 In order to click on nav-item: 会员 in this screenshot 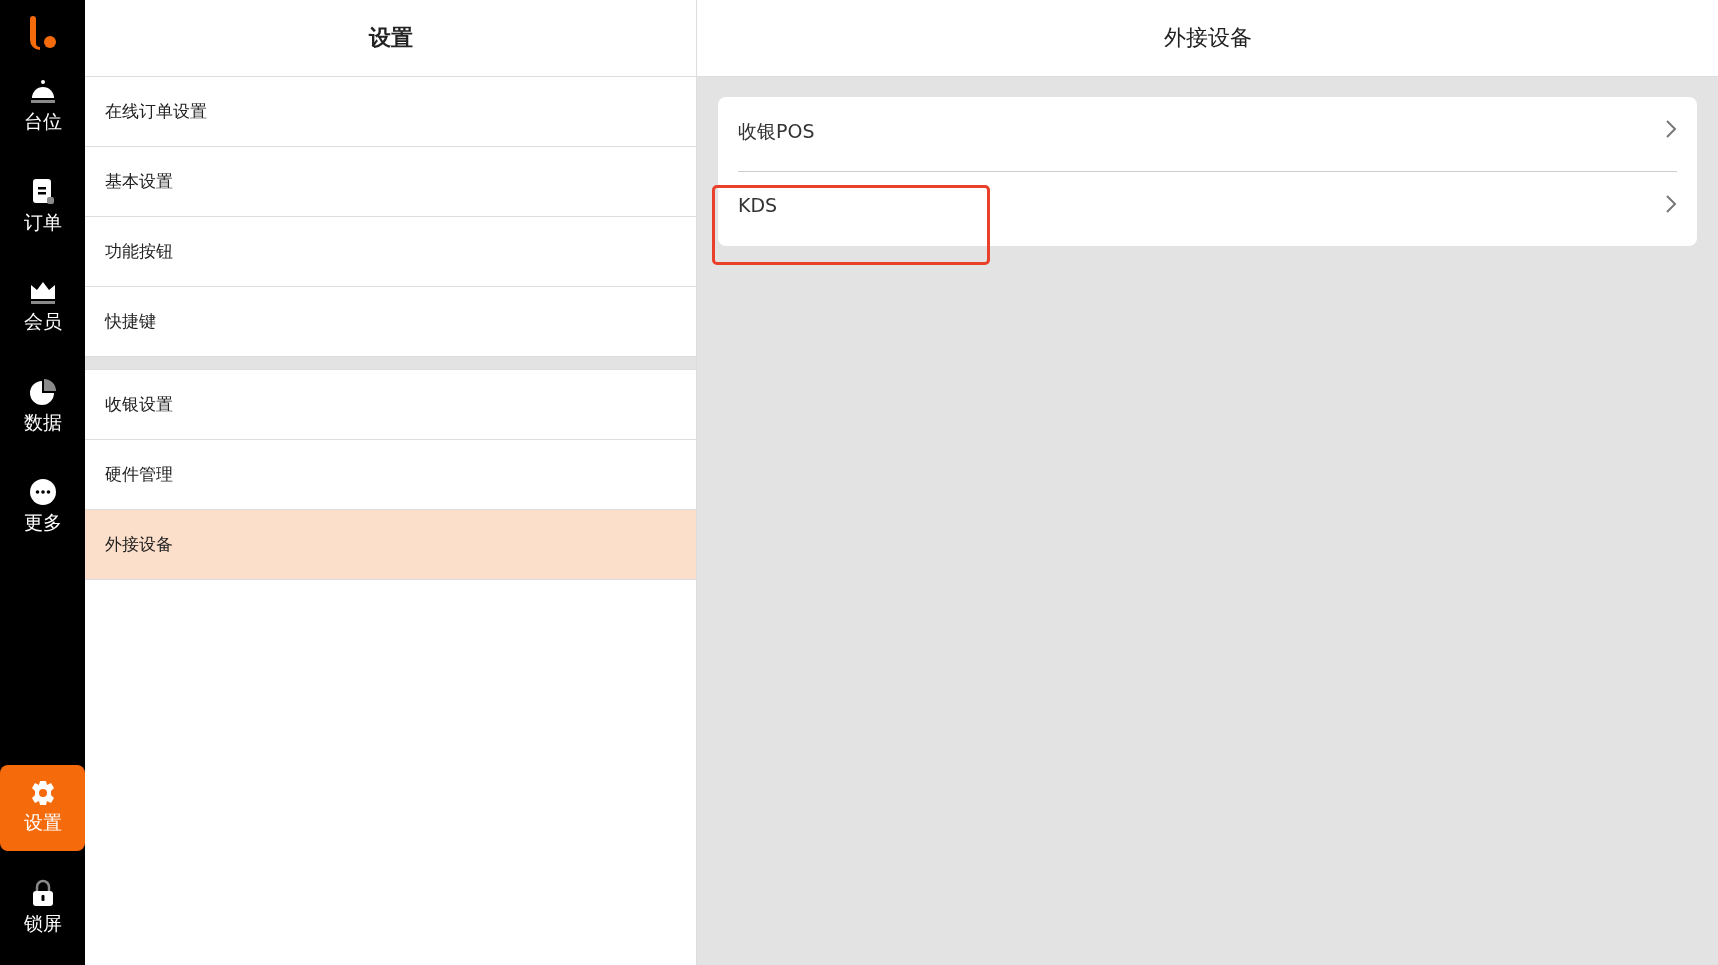, I will do `click(42, 307)`.